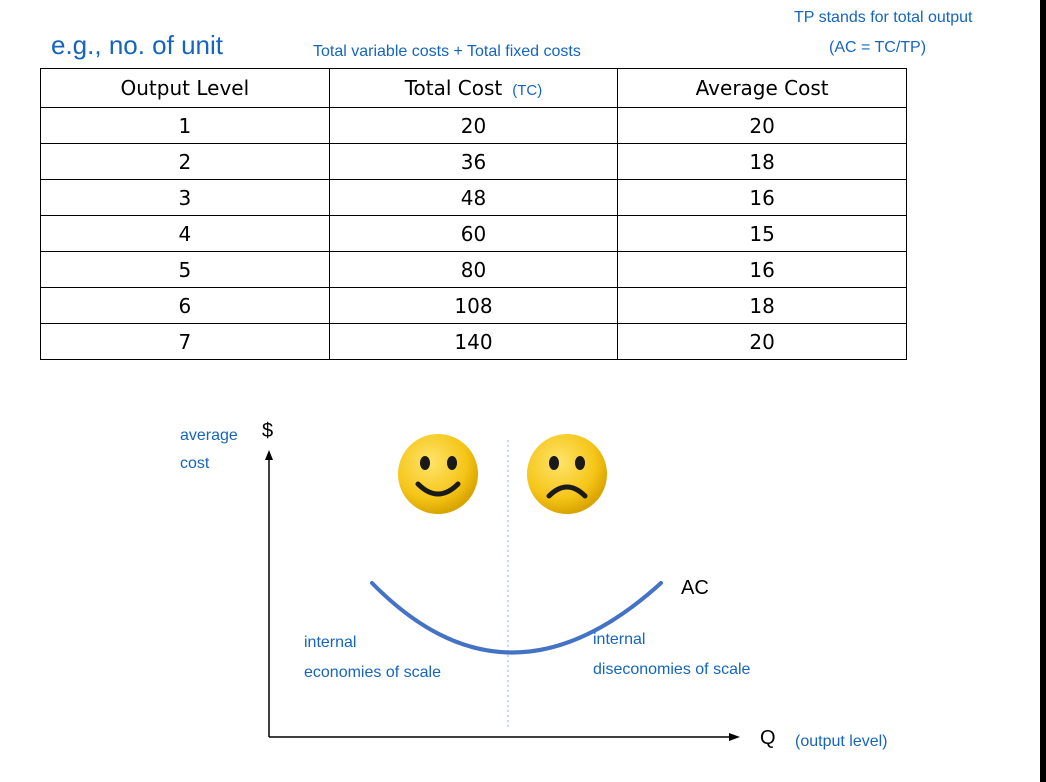 This screenshot has width=1046, height=782. Describe the element at coordinates (768, 738) in the screenshot. I see `x-axis-label: Q` at that location.